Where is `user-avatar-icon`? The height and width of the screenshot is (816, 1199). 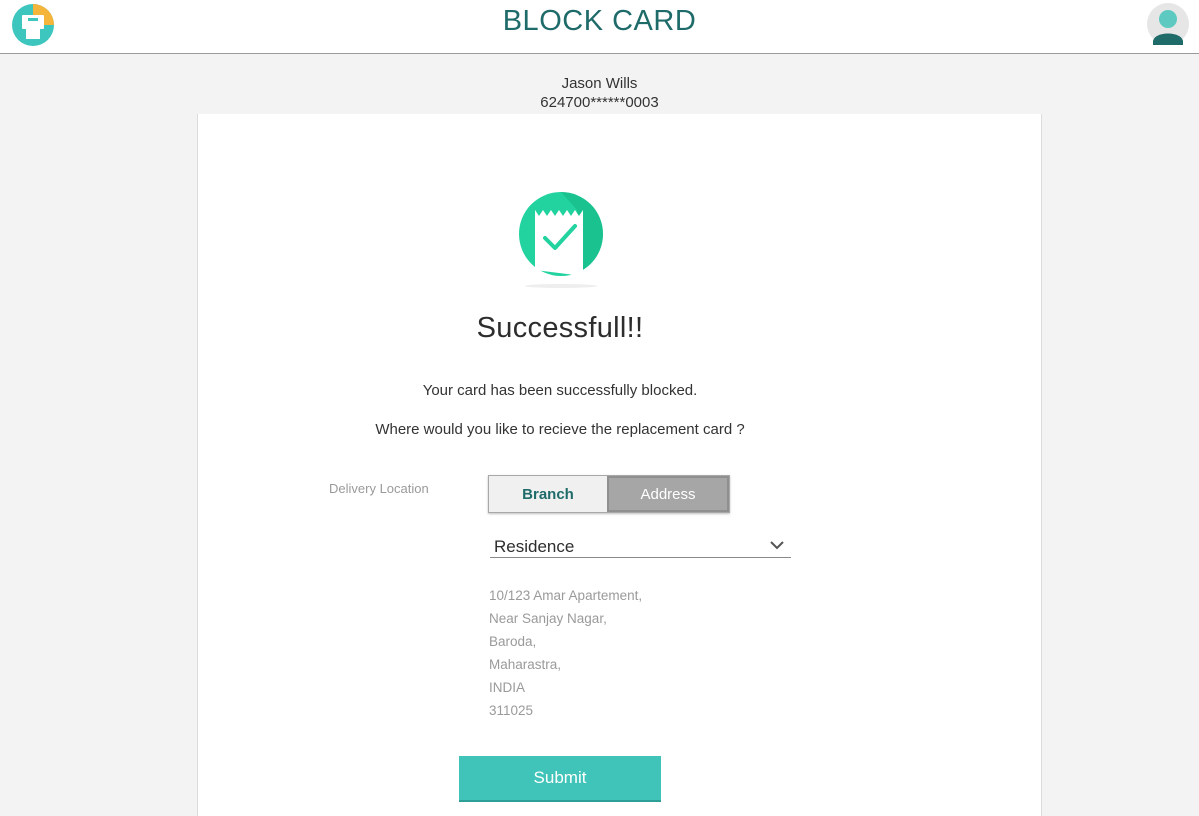
user-avatar-icon is located at coordinates (1168, 24).